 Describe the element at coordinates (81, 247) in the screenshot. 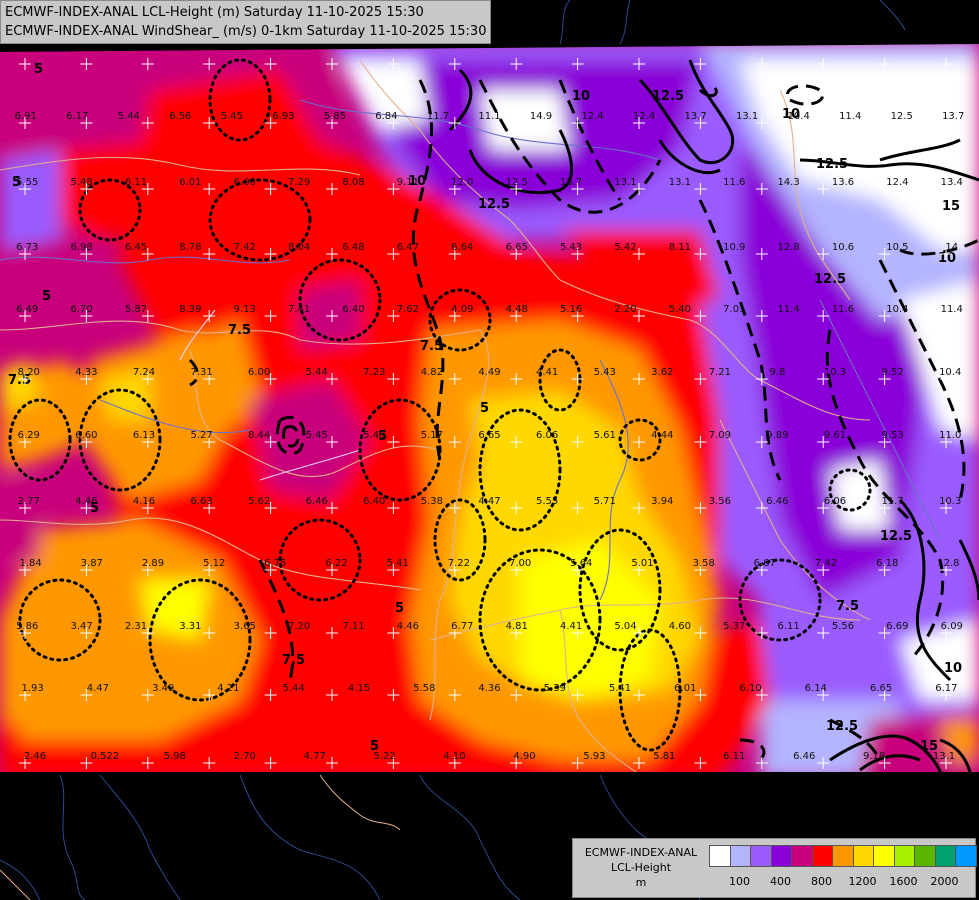

I see `point-value: 6.98` at that location.